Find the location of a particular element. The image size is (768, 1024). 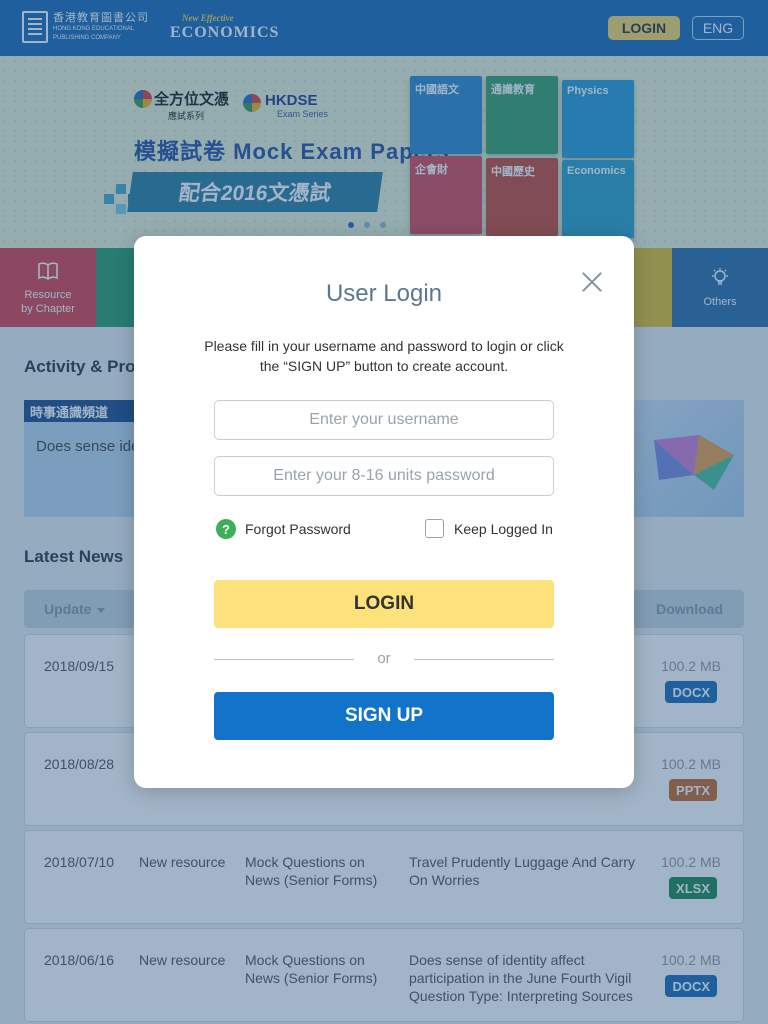

question-icon: ? is located at coordinates (226, 529).